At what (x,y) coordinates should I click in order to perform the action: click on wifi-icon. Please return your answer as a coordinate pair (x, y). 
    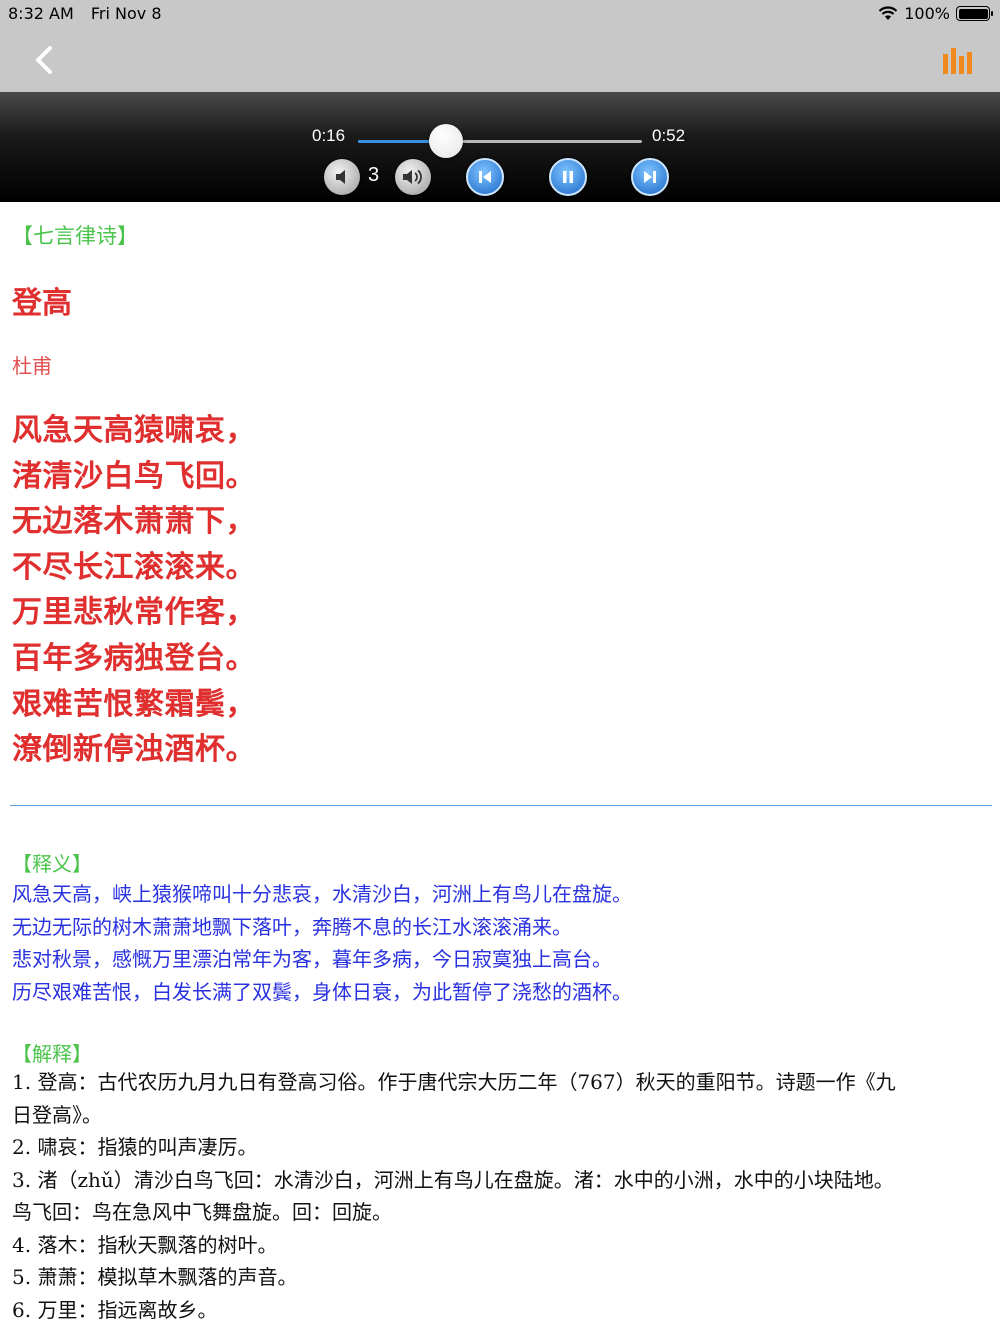
    Looking at the image, I should click on (888, 13).